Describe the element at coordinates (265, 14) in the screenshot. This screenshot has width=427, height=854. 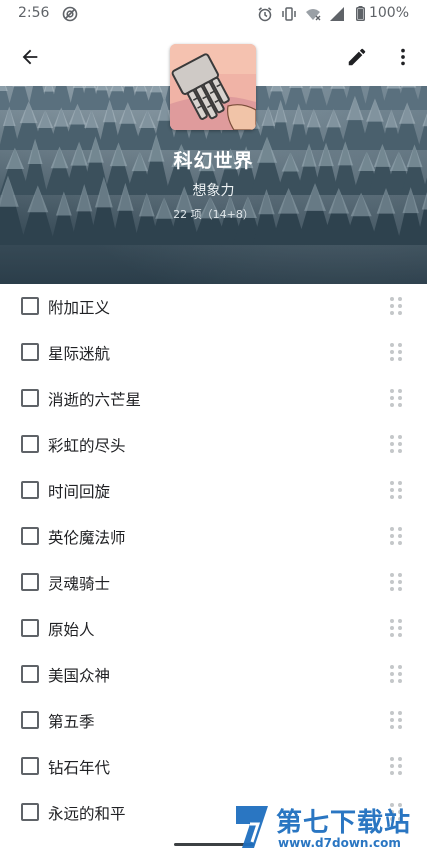
I see `alarm-icon` at that location.